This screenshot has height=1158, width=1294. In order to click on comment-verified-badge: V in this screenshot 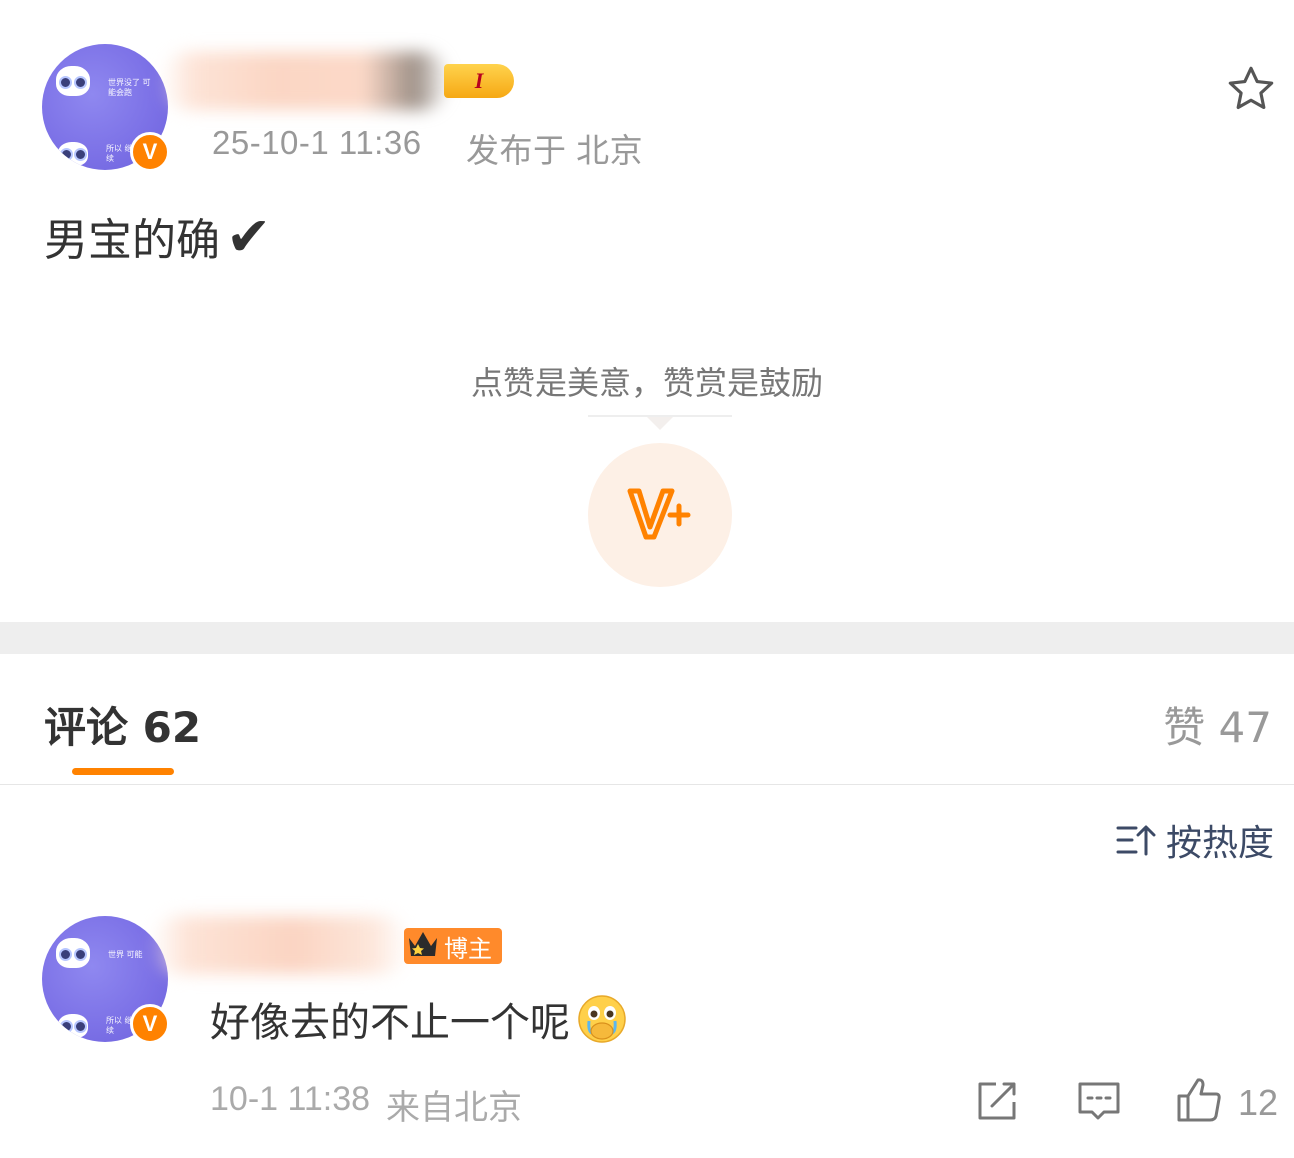, I will do `click(150, 1024)`.